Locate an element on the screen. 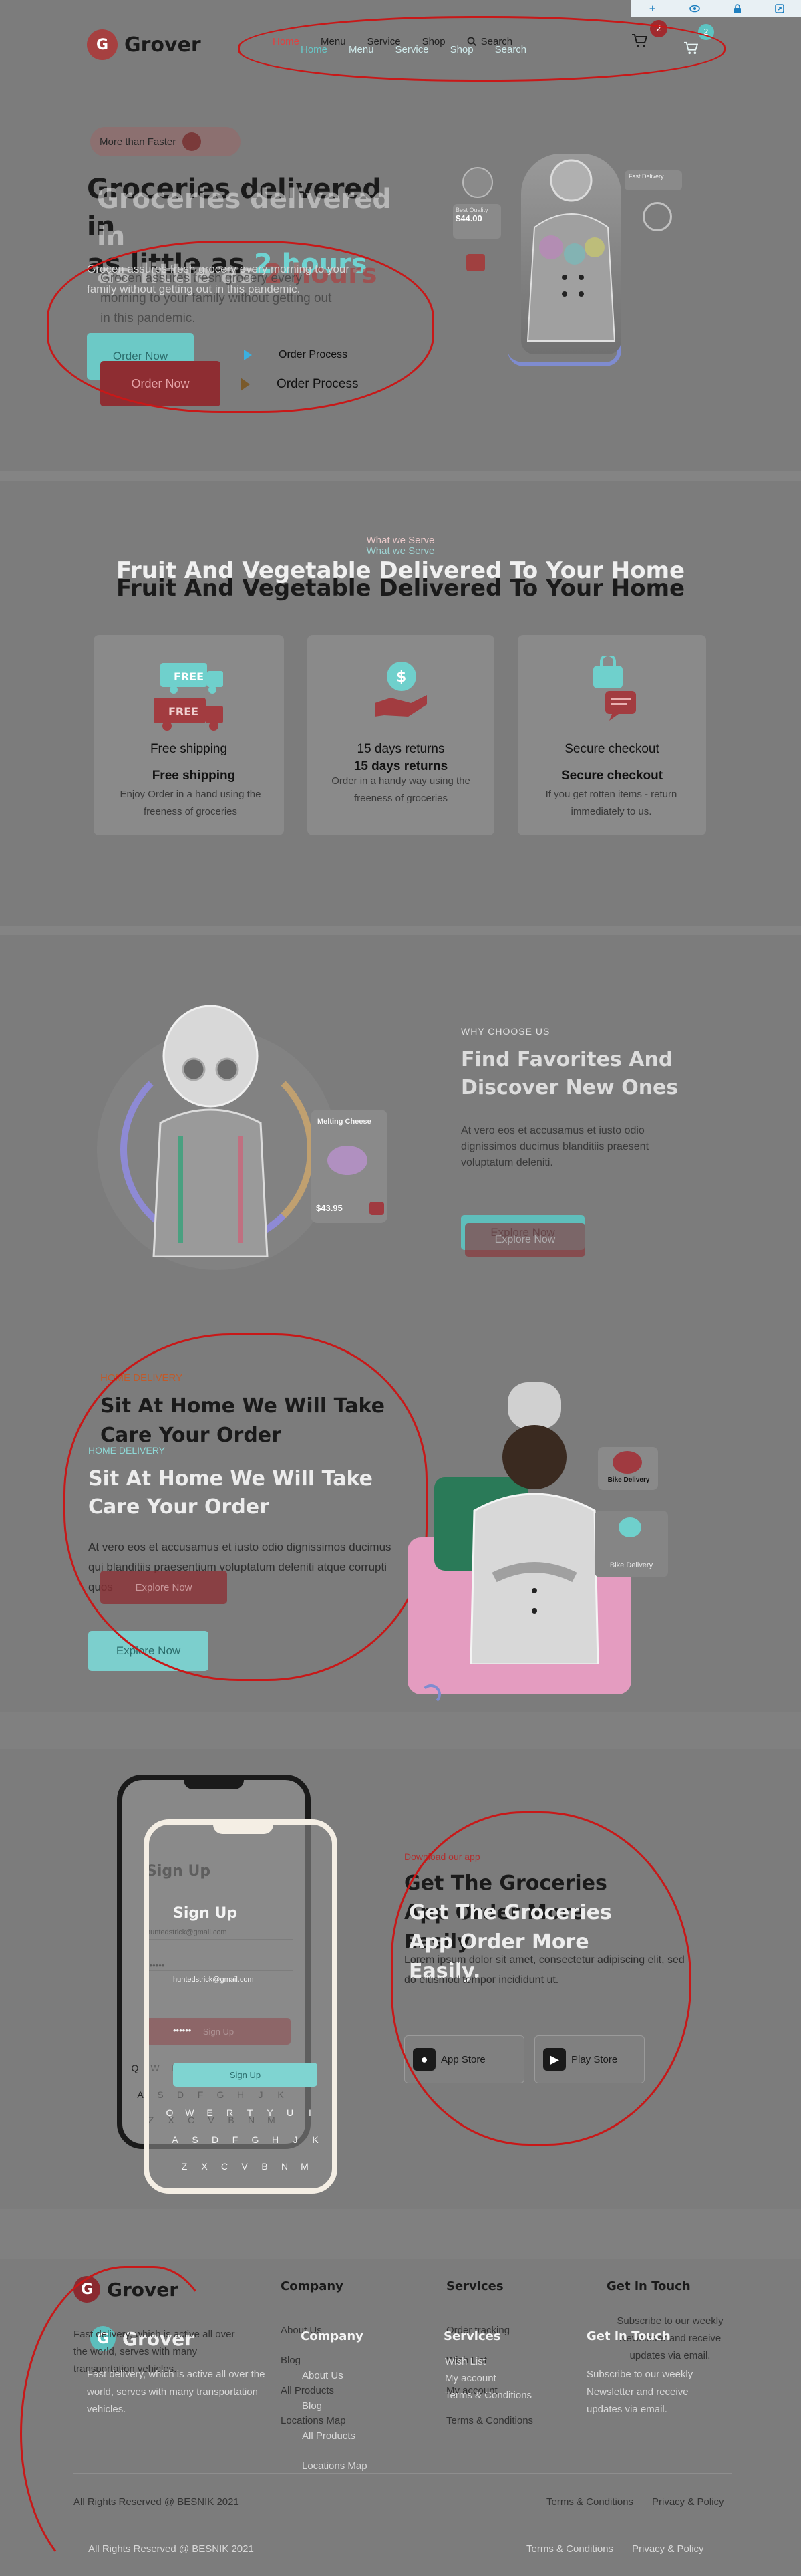  serve-kicker-shadow: What we Serve is located at coordinates (400, 551).